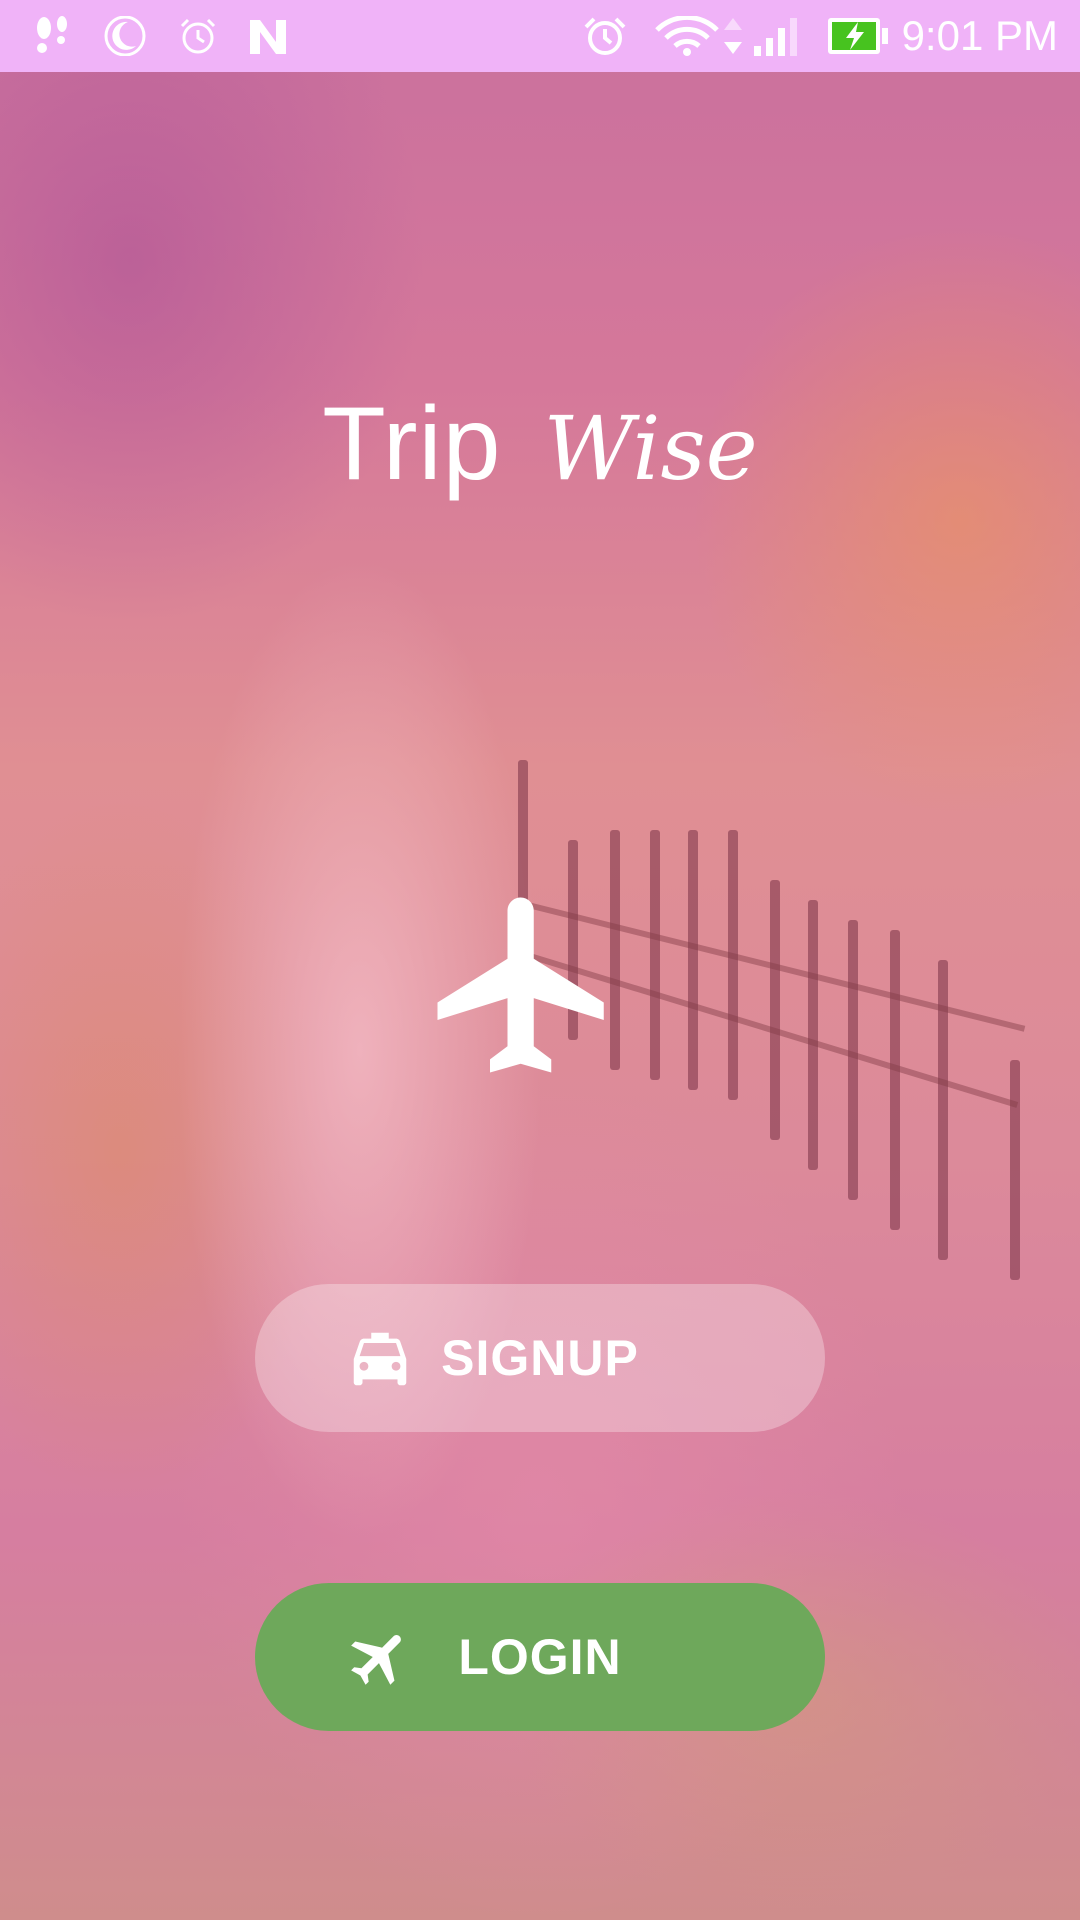 This screenshot has width=1080, height=1920. I want to click on status-time: 9:01 PM, so click(979, 35).